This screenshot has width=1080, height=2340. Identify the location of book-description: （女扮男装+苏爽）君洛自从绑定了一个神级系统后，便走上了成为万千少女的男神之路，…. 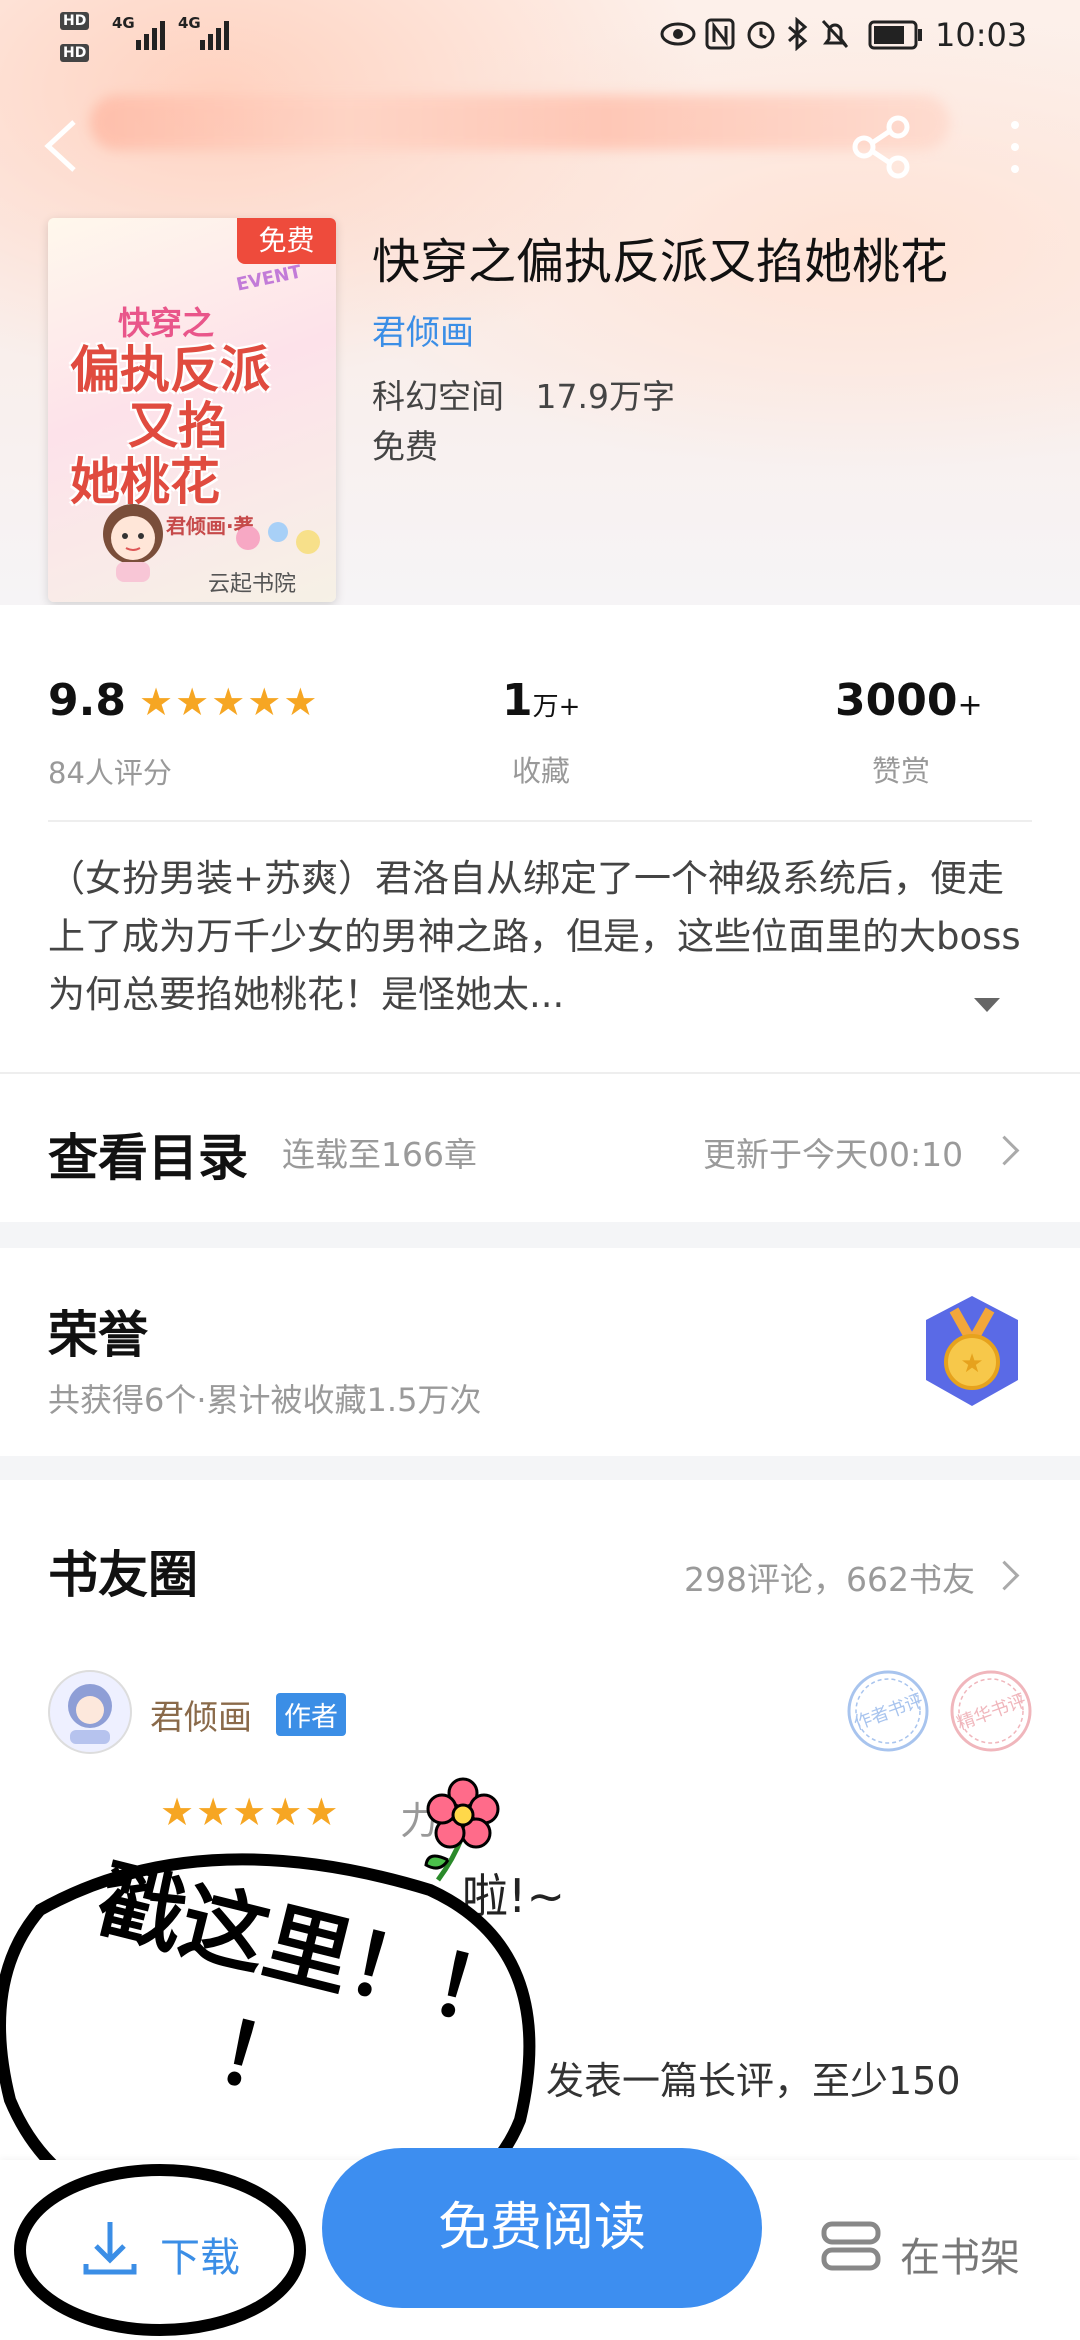
(543, 937).